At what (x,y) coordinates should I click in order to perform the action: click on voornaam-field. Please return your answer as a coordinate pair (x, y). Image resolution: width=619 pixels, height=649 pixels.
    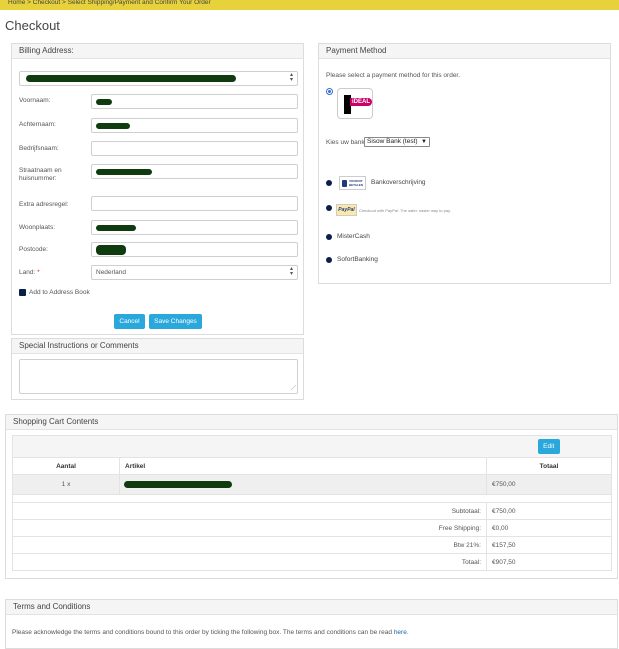
    Looking at the image, I should click on (194, 101).